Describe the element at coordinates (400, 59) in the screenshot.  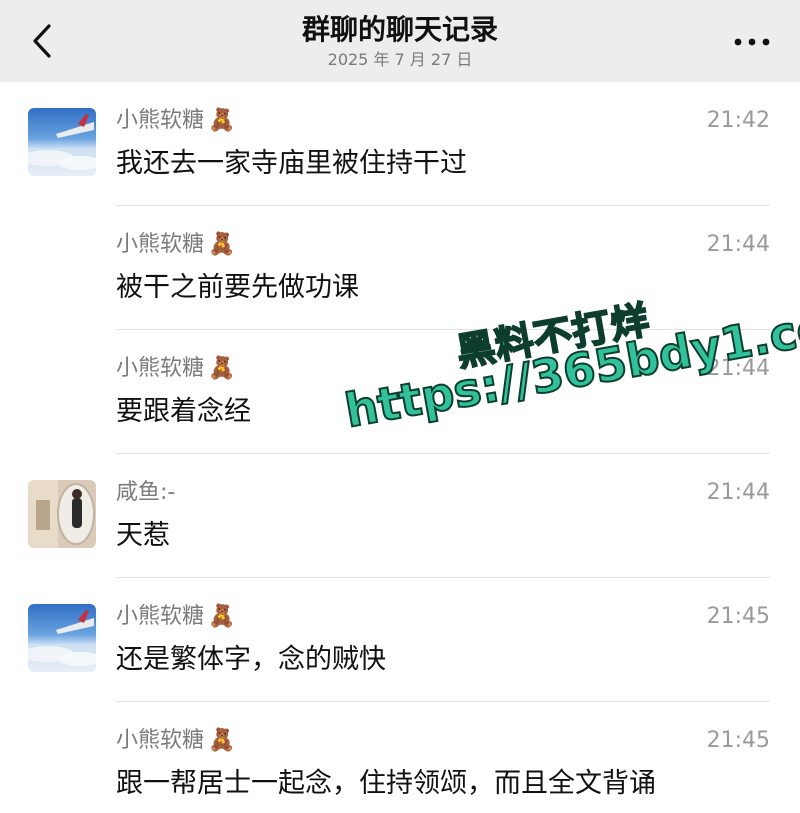
I see `page-date: 2025 年 7 月 27 日` at that location.